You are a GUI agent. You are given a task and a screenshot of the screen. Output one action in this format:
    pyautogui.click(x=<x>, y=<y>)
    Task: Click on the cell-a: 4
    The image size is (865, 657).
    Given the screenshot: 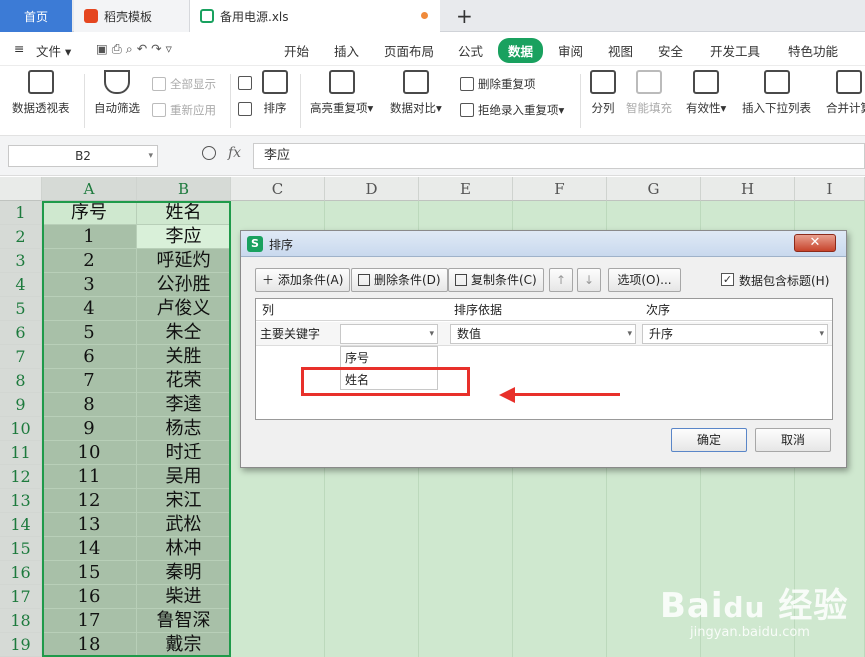 What is the action you would take?
    pyautogui.click(x=89, y=309)
    